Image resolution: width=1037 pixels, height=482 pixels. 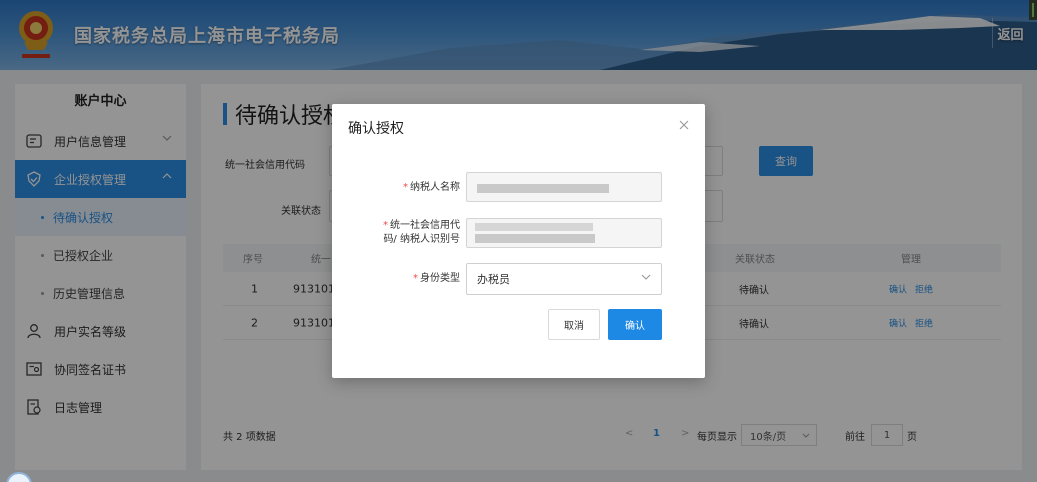 I want to click on credit-code-field, so click(x=564, y=233).